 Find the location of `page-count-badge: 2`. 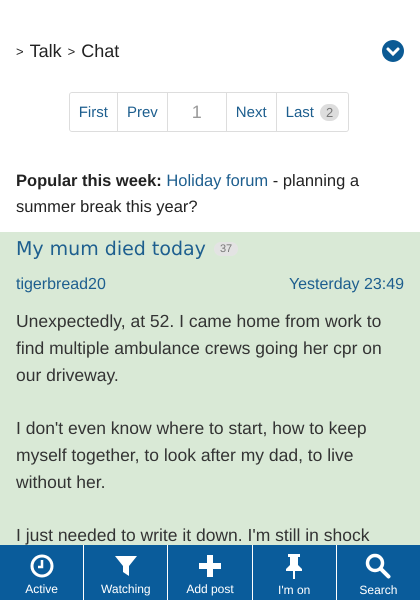

page-count-badge: 2 is located at coordinates (330, 112).